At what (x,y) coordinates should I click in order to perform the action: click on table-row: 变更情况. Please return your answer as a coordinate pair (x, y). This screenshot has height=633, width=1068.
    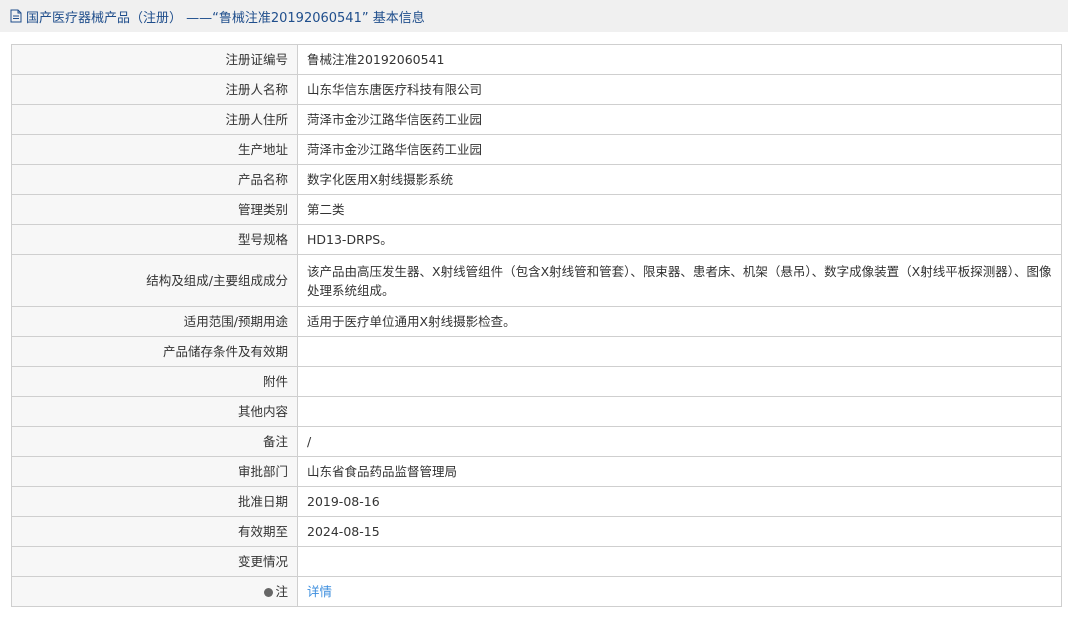
    Looking at the image, I should click on (536, 561).